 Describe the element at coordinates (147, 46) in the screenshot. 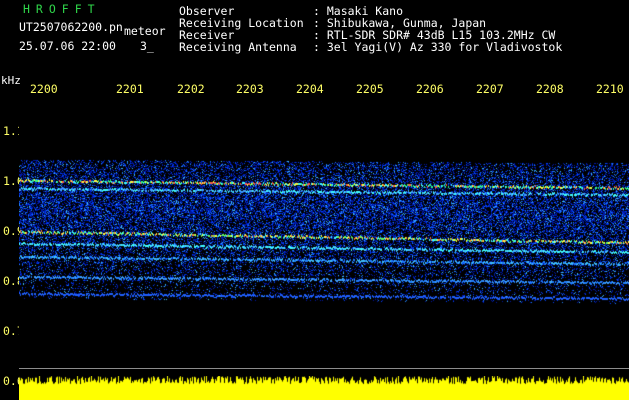

I see `count-label: 3_` at that location.